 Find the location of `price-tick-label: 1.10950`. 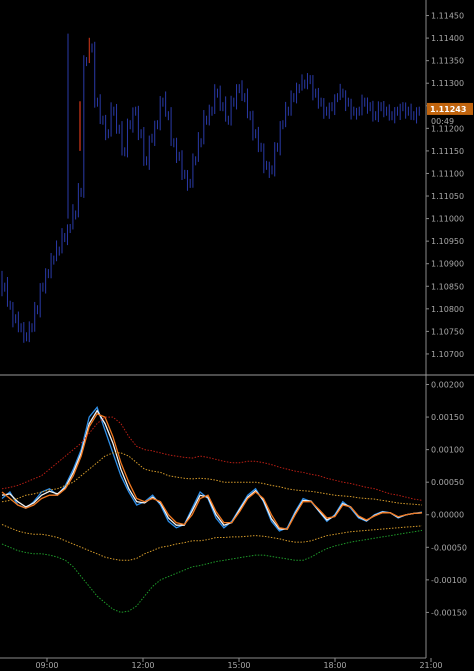

price-tick-label: 1.10950 is located at coordinates (447, 241).